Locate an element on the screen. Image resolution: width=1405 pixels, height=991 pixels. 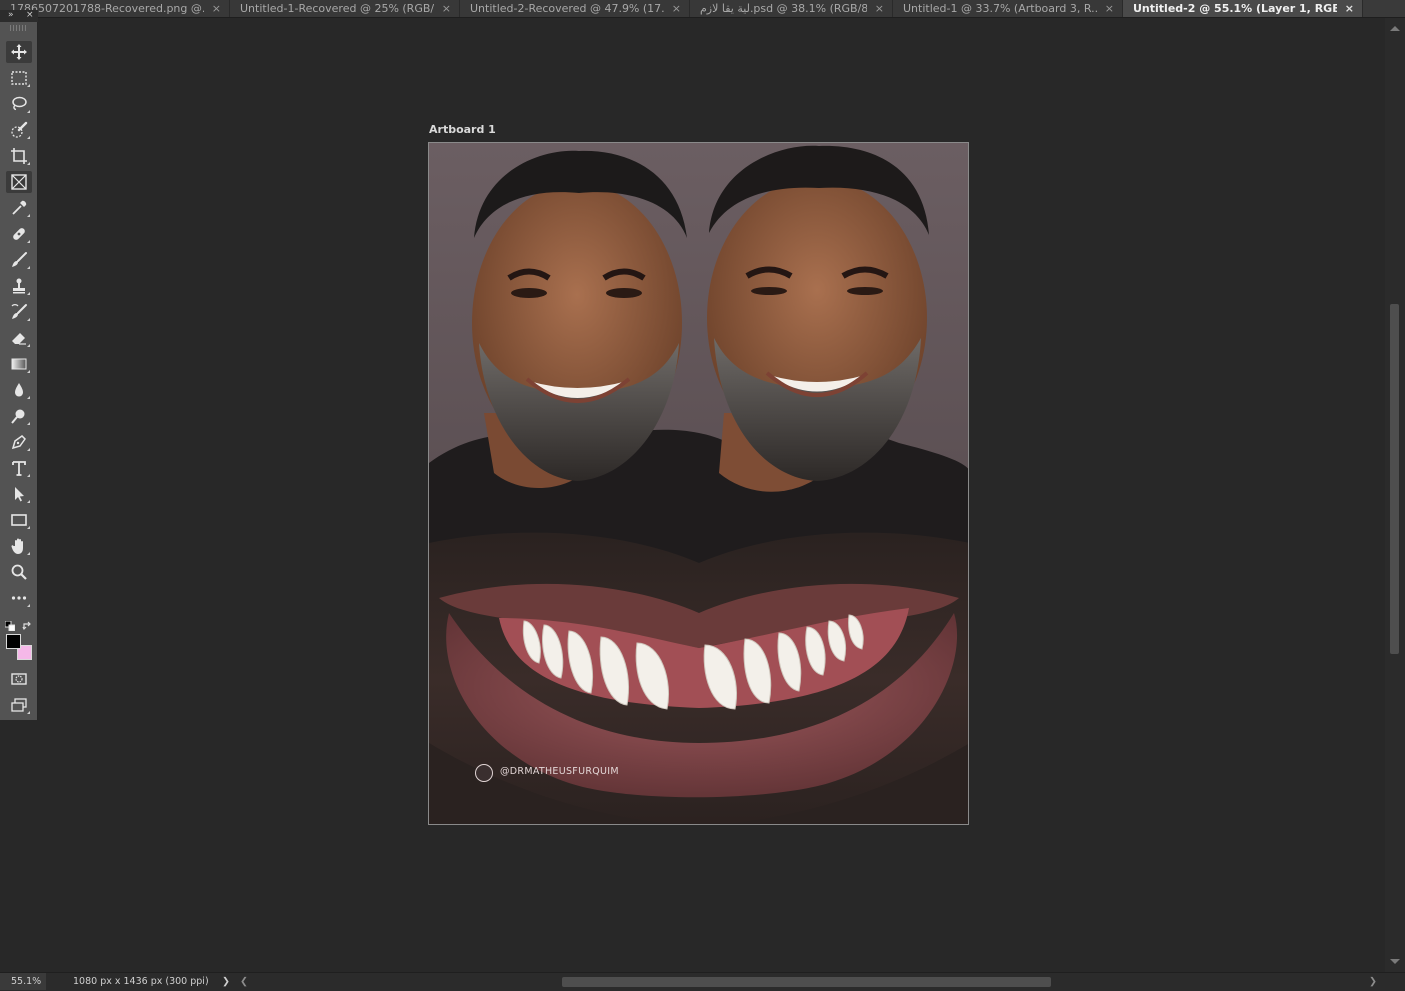
status-bar: 55.1% 1080 px x 1436 px (300 ppi) ❯ ❮ ❯ is located at coordinates (702, 981).